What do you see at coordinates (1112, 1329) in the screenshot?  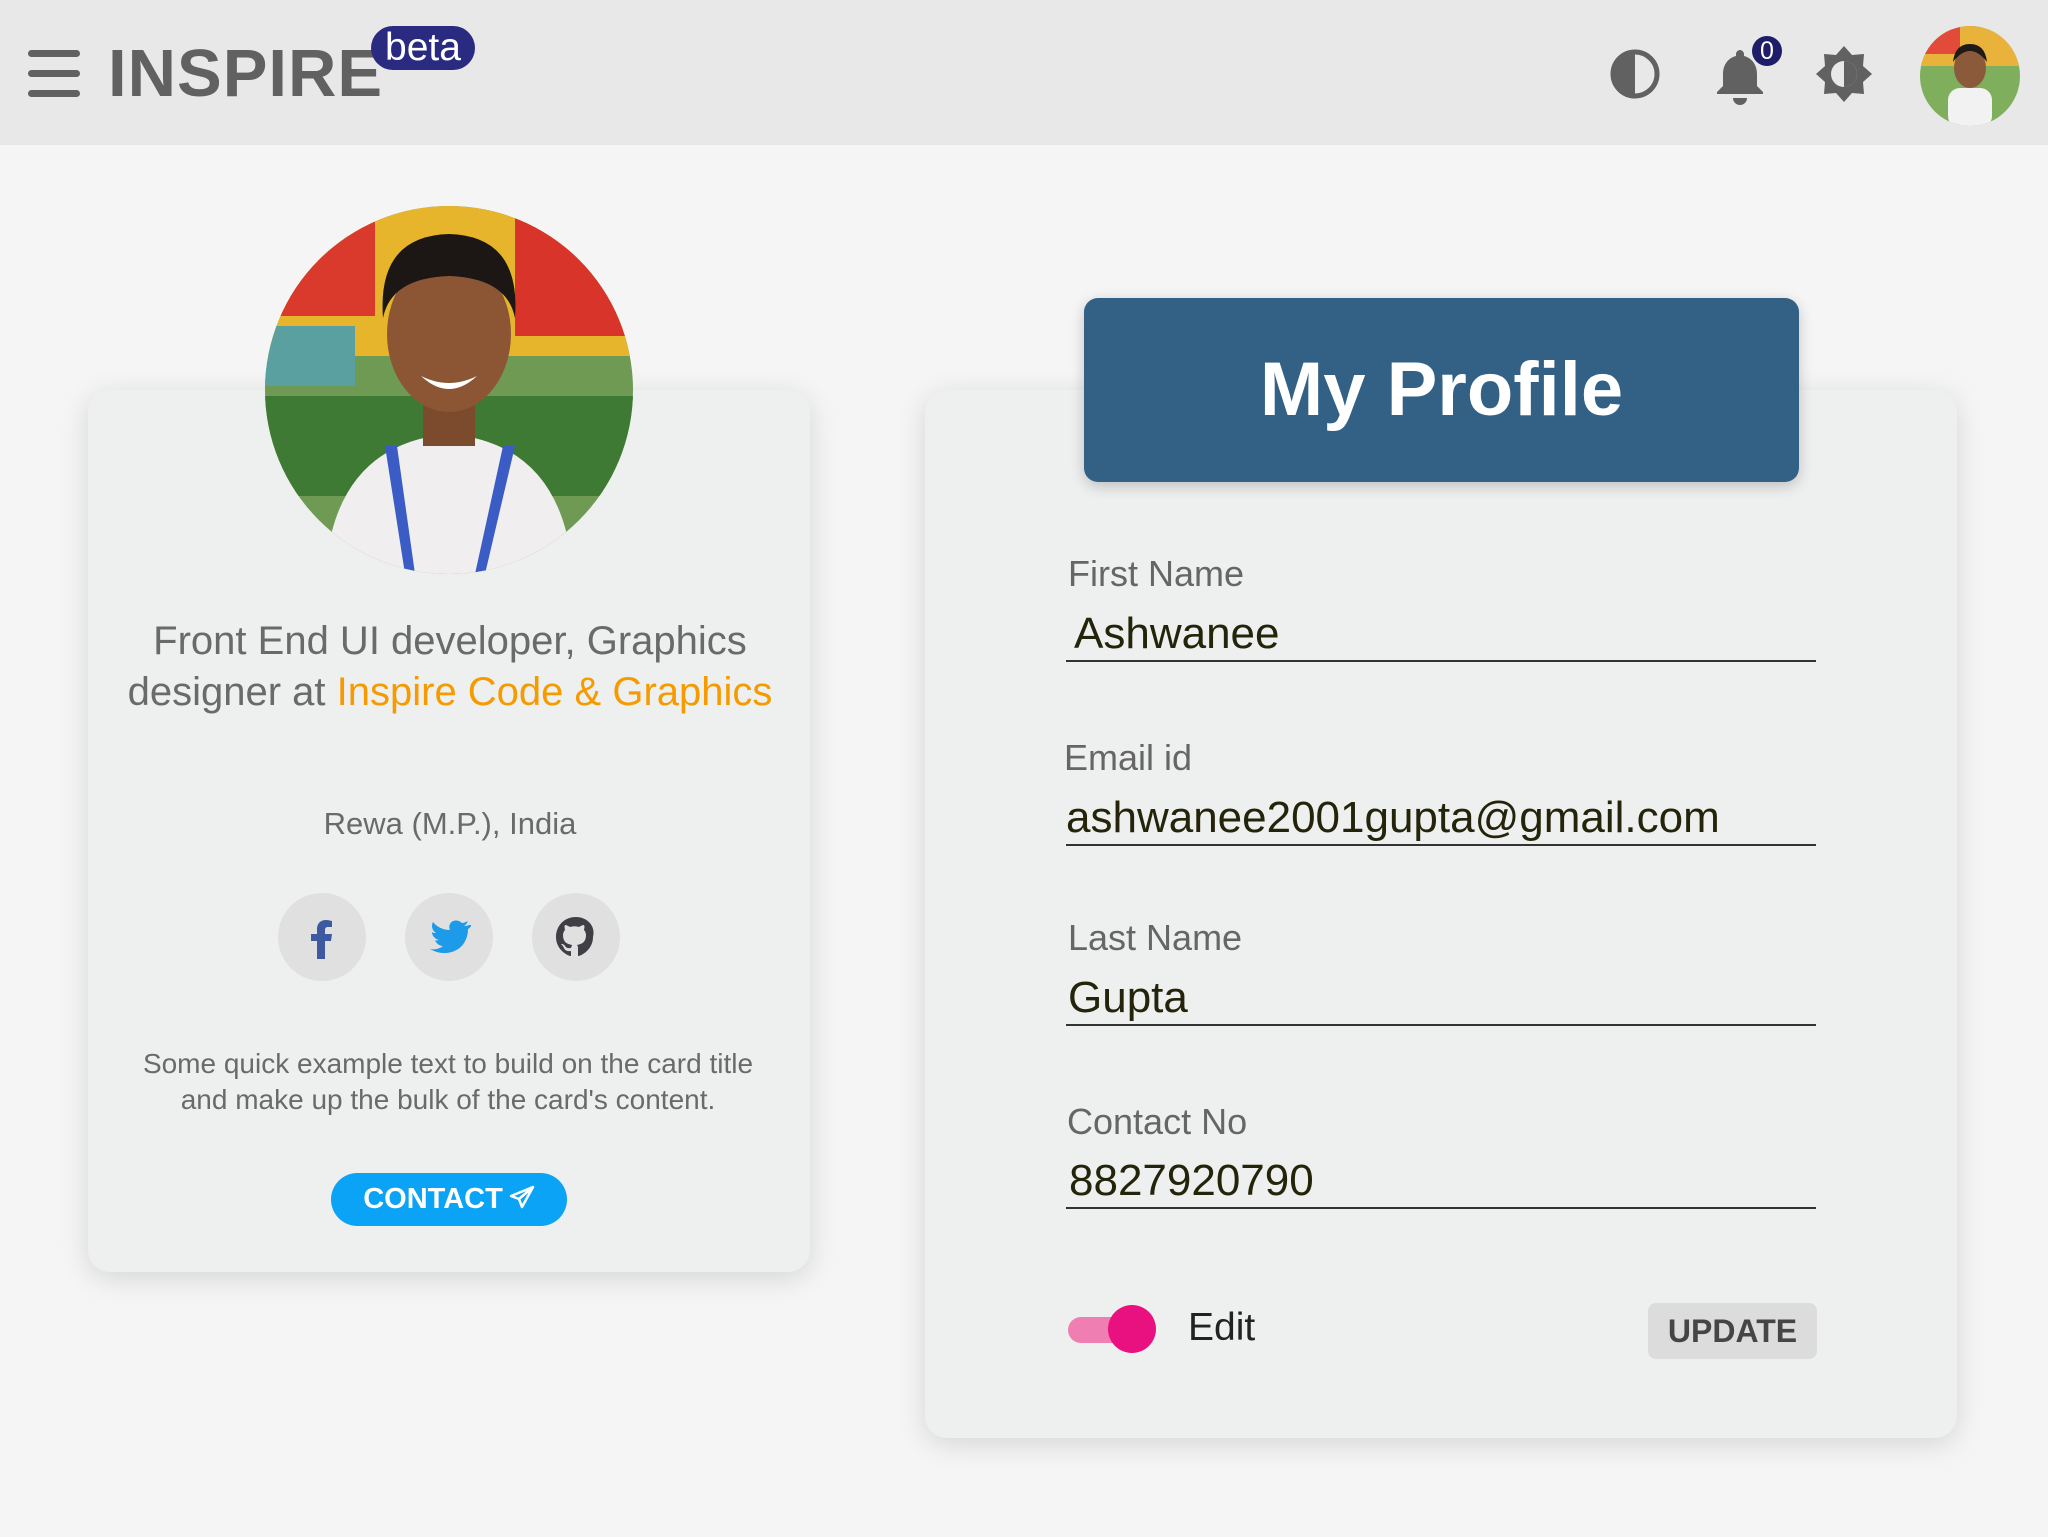 I see `edit-toggle` at bounding box center [1112, 1329].